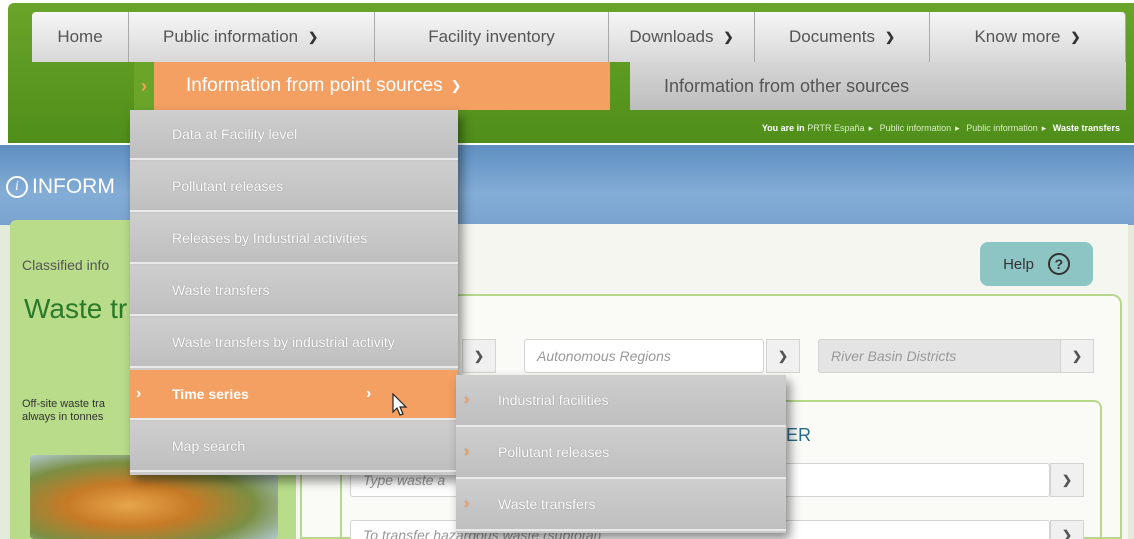  Describe the element at coordinates (314, 85) in the screenshot. I see `subnav-point-sources-label: Information from point sources` at that location.